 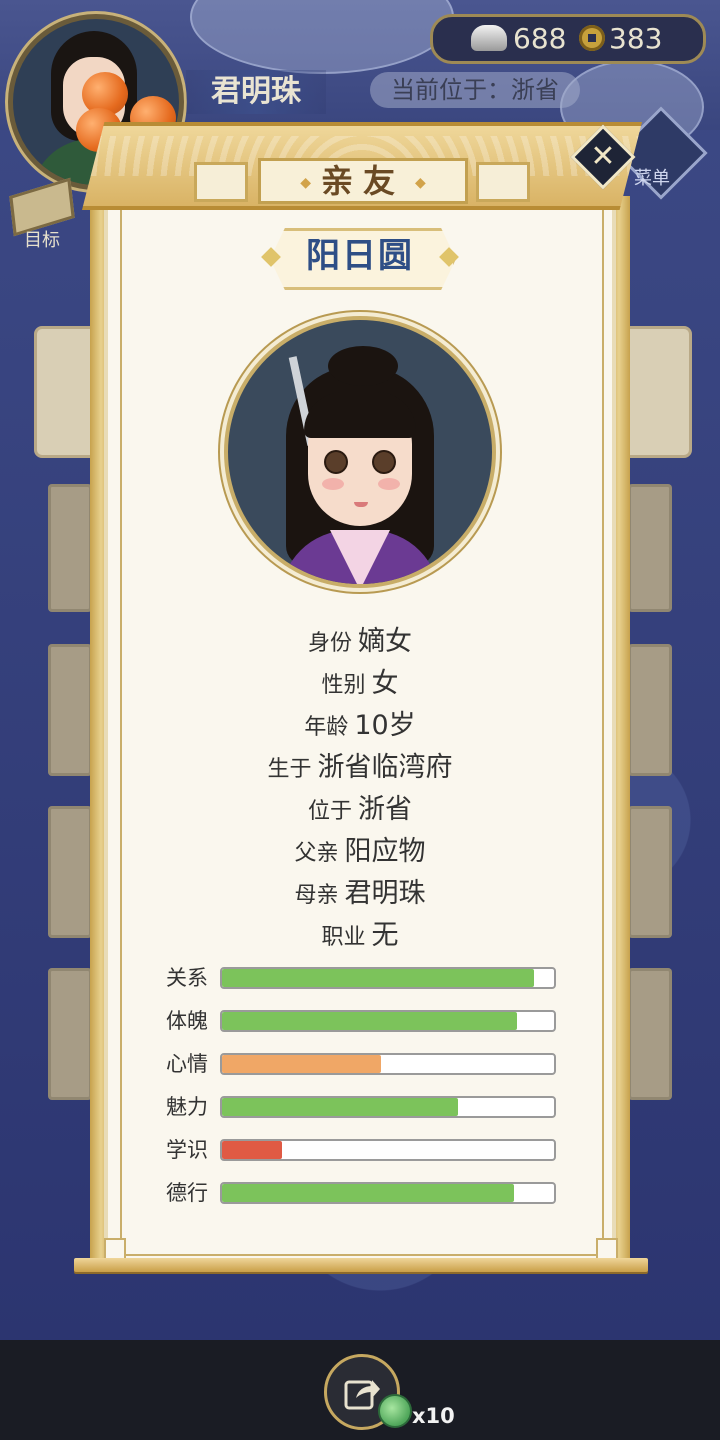 I want to click on info-row-gender: 性别女, so click(x=360, y=684).